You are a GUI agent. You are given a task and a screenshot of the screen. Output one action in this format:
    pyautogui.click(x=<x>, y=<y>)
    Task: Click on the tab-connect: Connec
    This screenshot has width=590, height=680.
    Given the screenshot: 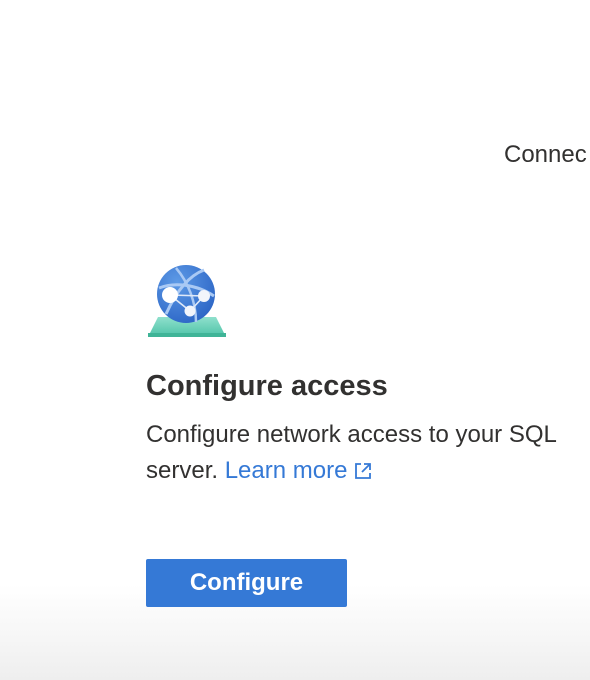 What is the action you would take?
    pyautogui.click(x=545, y=155)
    